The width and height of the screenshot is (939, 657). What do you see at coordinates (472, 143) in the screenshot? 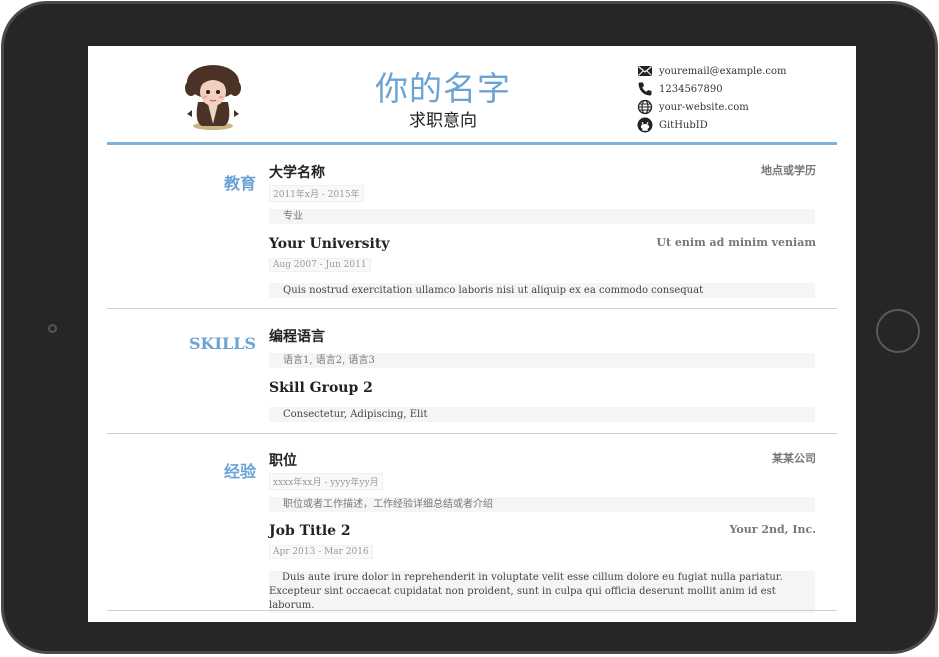
I see `header-divider` at bounding box center [472, 143].